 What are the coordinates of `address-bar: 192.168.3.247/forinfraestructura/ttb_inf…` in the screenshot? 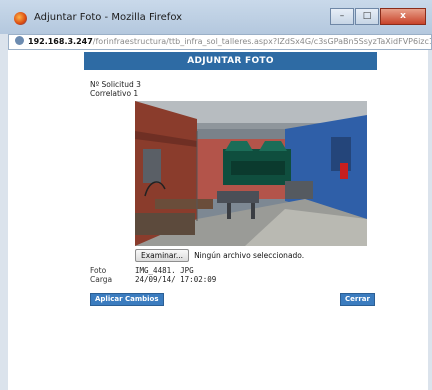 It's located at (220, 42).